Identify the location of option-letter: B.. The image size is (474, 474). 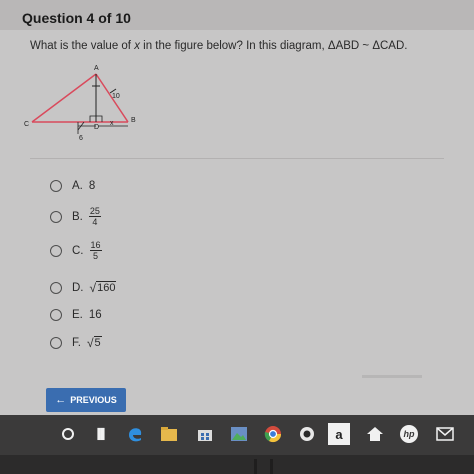
(77, 216).